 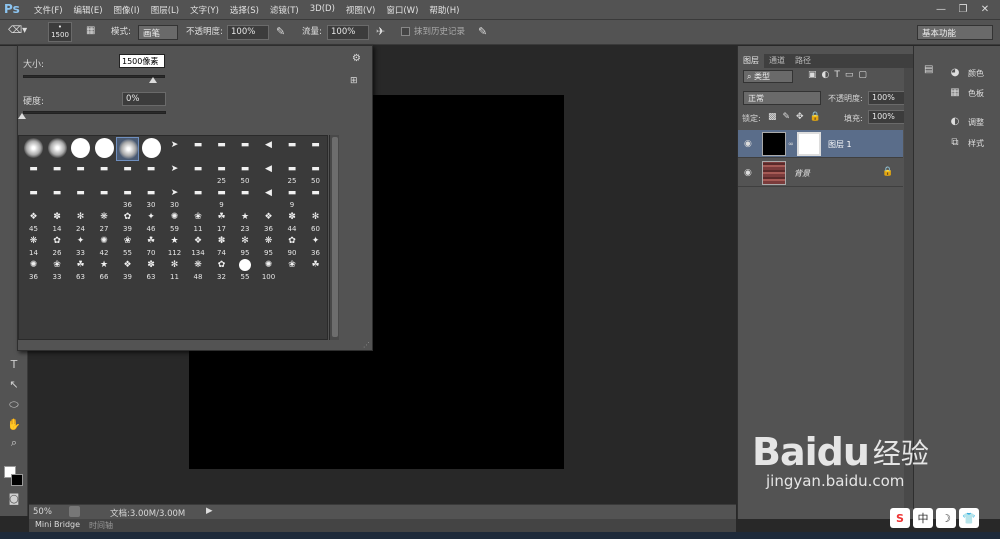 What do you see at coordinates (151, 221) in the screenshot?
I see `brush-preset: ✦ 46` at bounding box center [151, 221].